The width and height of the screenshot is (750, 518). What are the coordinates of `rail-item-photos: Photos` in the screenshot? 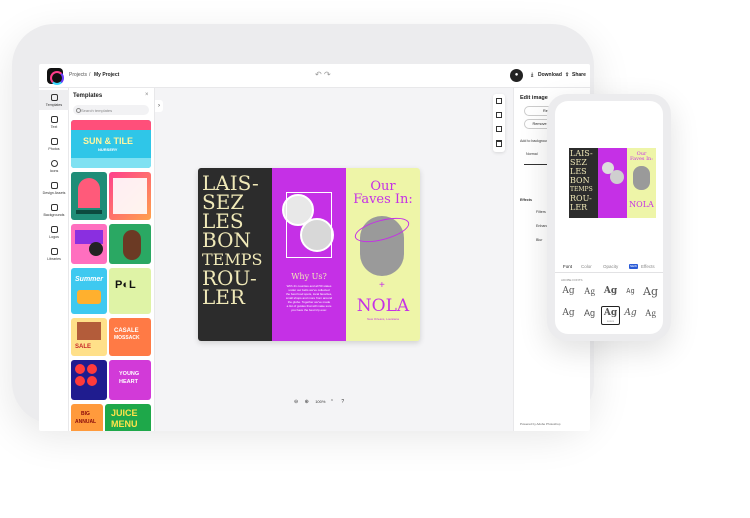 It's located at (54, 144).